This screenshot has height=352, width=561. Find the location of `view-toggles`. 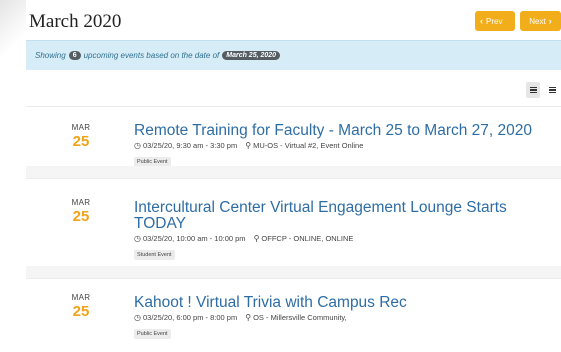

view-toggles is located at coordinates (543, 90).